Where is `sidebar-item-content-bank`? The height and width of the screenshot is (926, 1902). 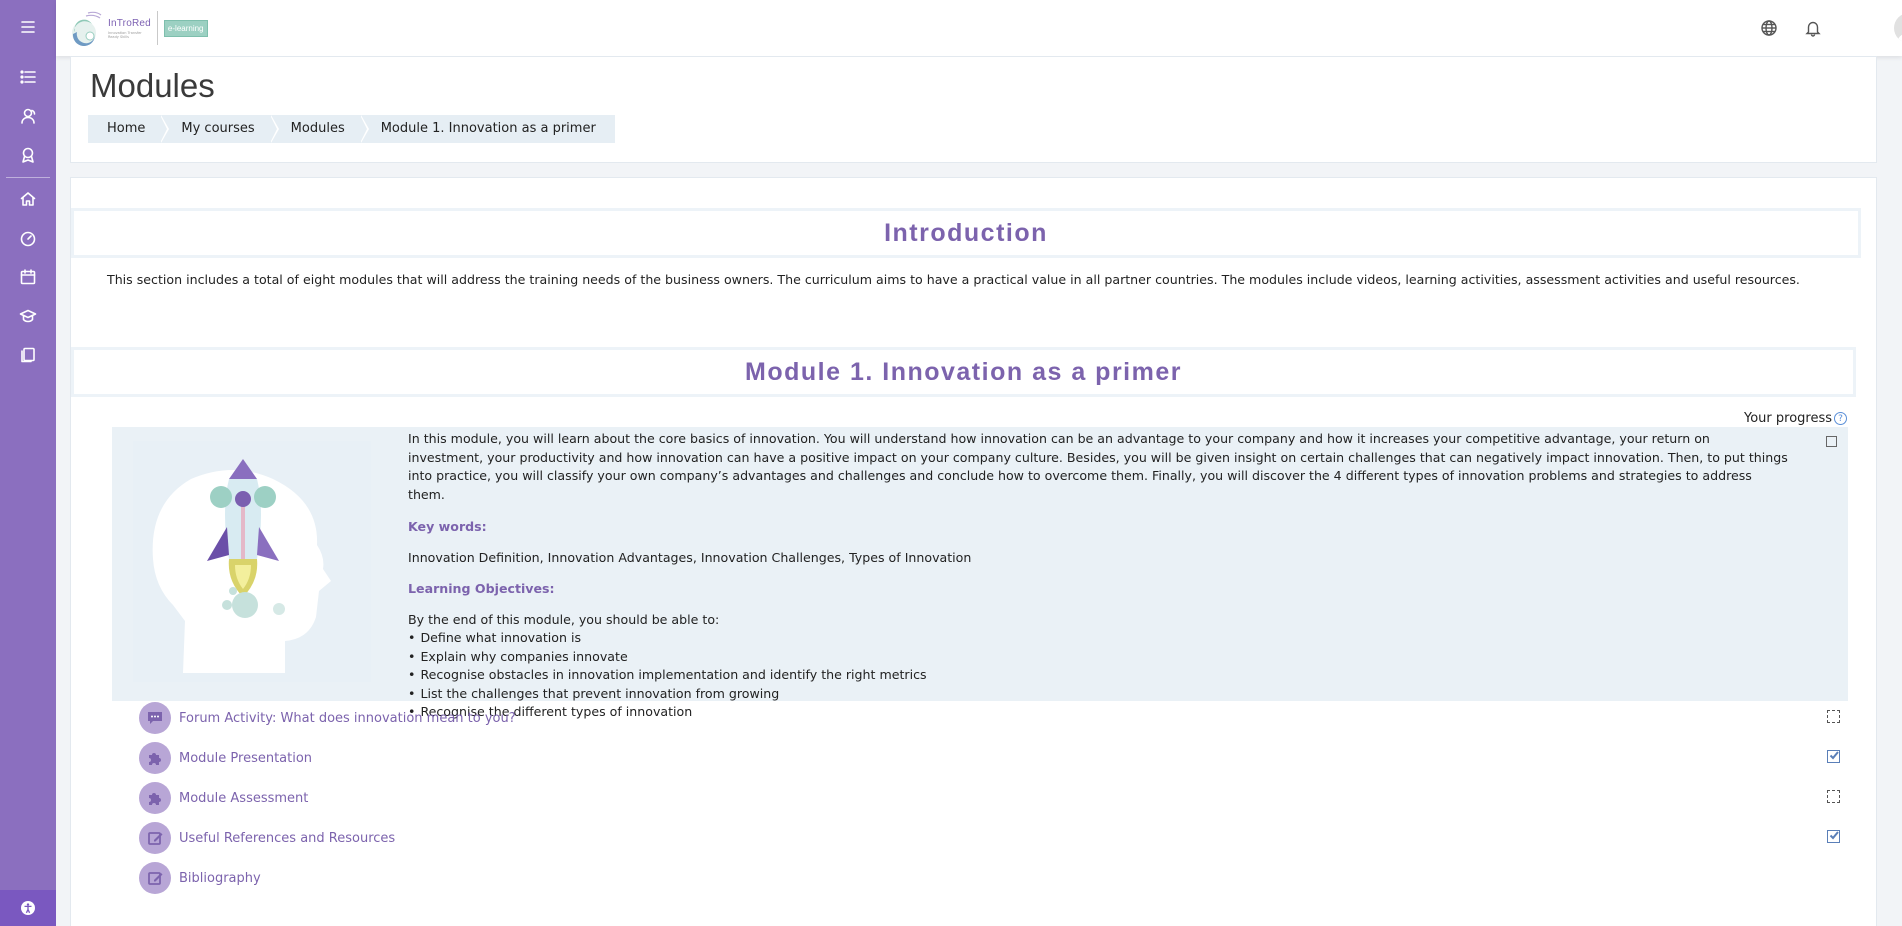
sidebar-item-content-bank is located at coordinates (28, 355).